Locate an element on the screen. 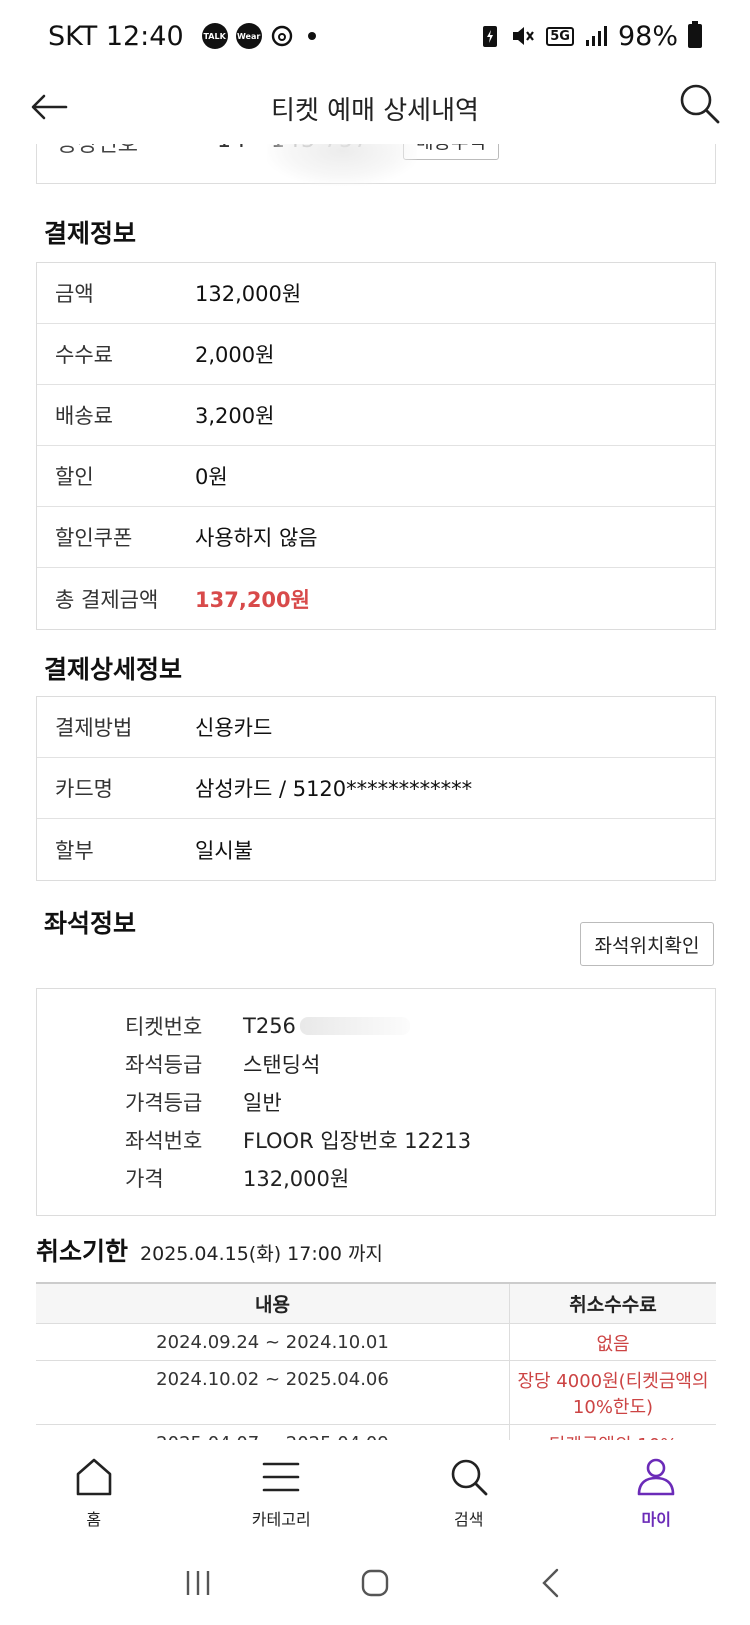  status-bar: SKT 12:40 TALK Wear 5G 98% is located at coordinates (375, 36).